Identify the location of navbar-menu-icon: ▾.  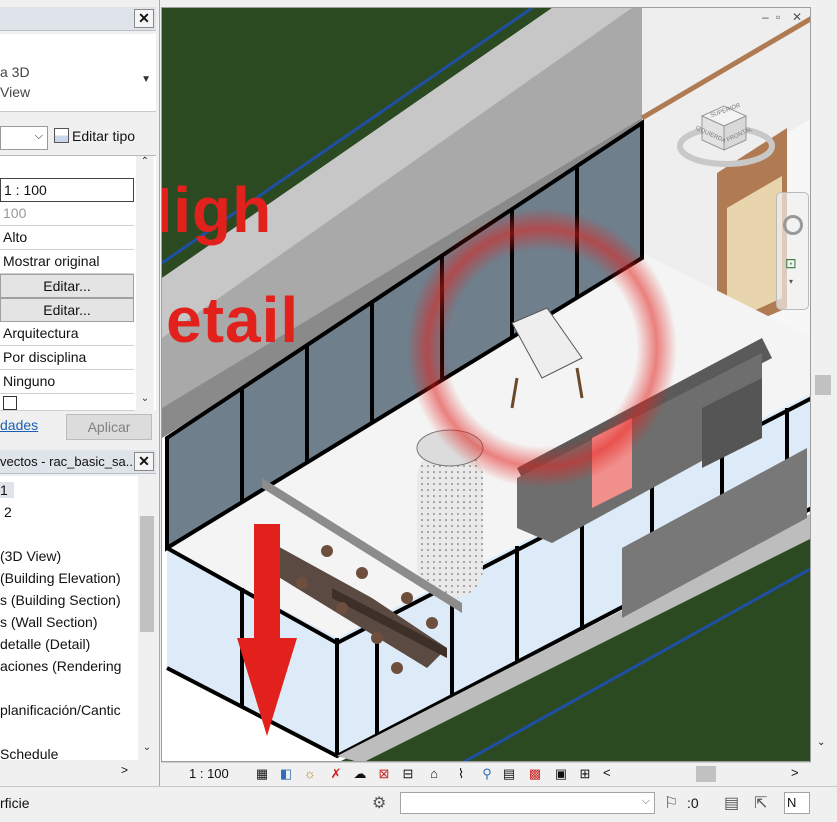
(791, 281).